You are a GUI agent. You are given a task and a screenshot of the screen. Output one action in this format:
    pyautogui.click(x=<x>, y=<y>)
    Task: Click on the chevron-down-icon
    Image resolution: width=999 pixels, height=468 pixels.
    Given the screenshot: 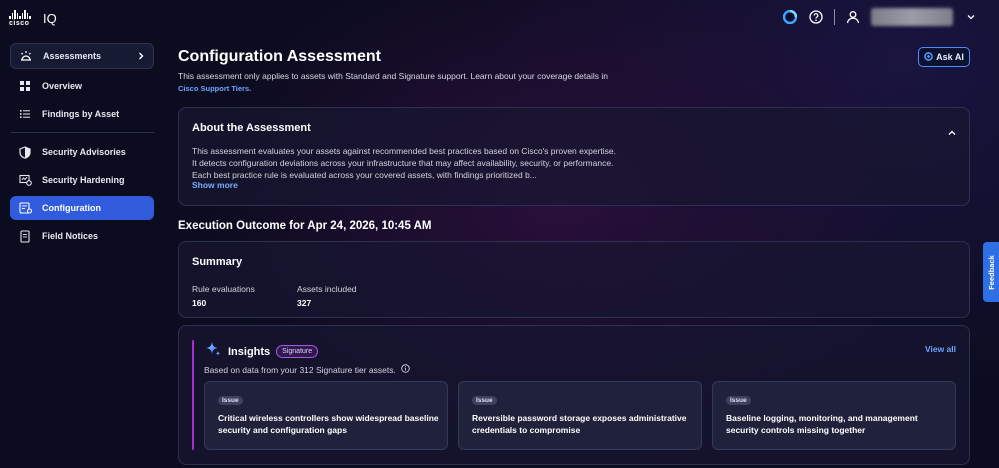 What is the action you would take?
    pyautogui.click(x=971, y=17)
    